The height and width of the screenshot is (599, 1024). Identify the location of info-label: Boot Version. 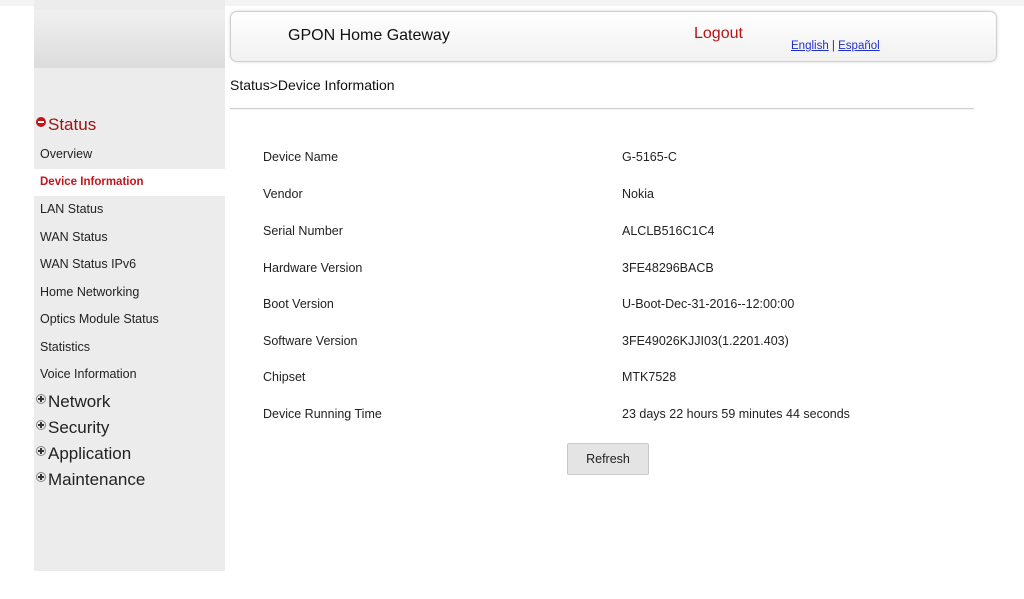
(298, 304).